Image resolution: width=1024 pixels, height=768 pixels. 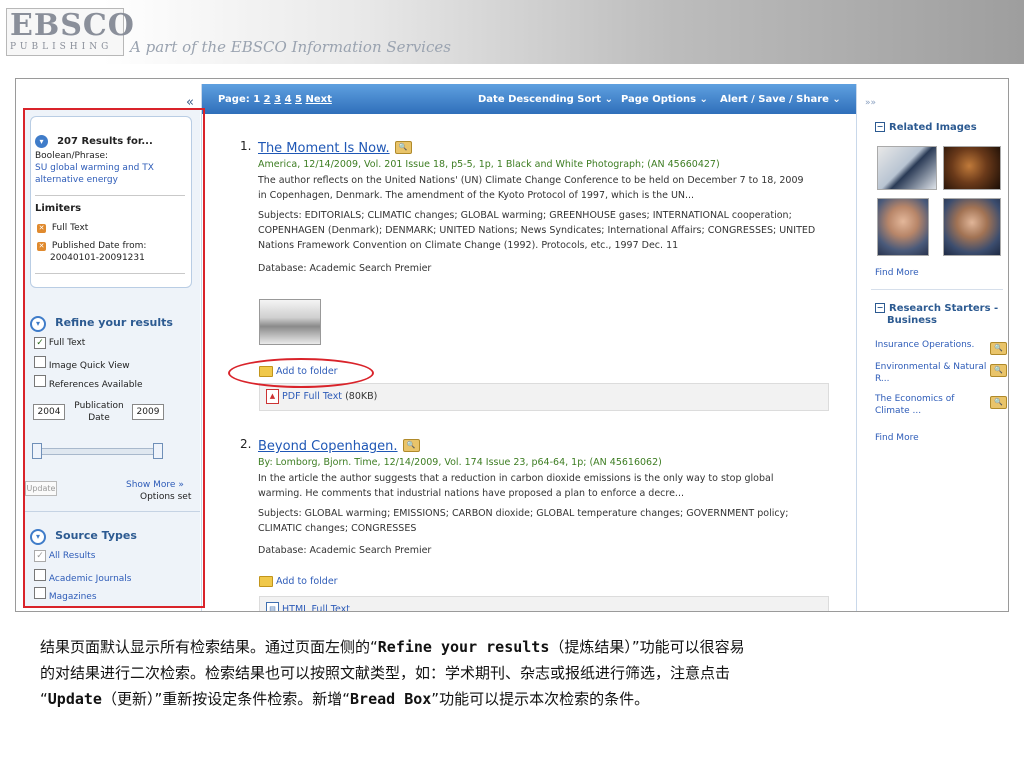 I want to click on result-subjects: CLIMATIC changes; CONGRESSES, so click(x=337, y=528).